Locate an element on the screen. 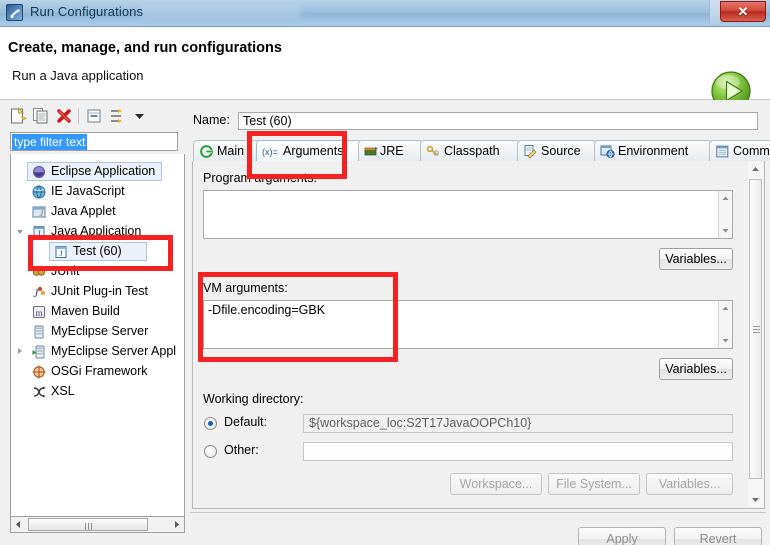 The height and width of the screenshot is (545, 770). detail-vertical-scrollbar is located at coordinates (755, 334).